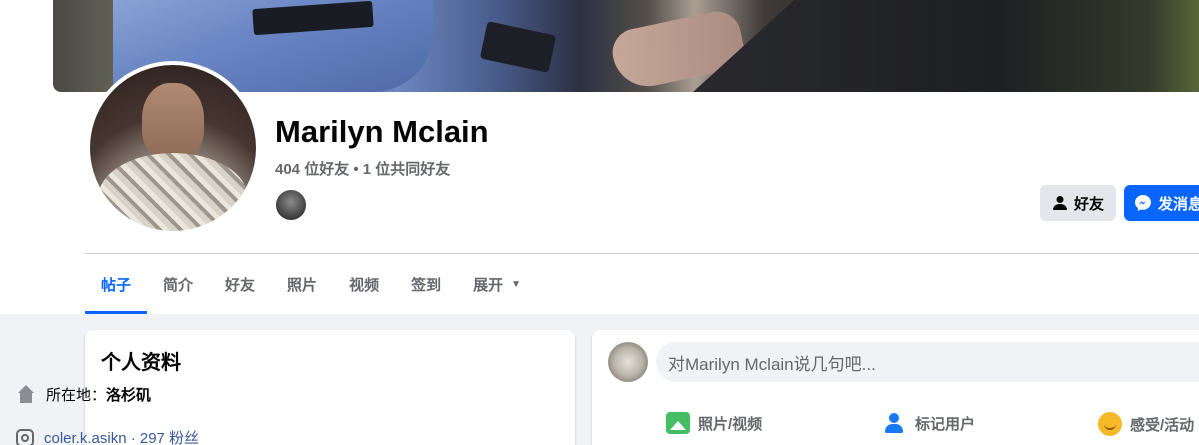  What do you see at coordinates (678, 423) in the screenshot?
I see `photo-icon` at bounding box center [678, 423].